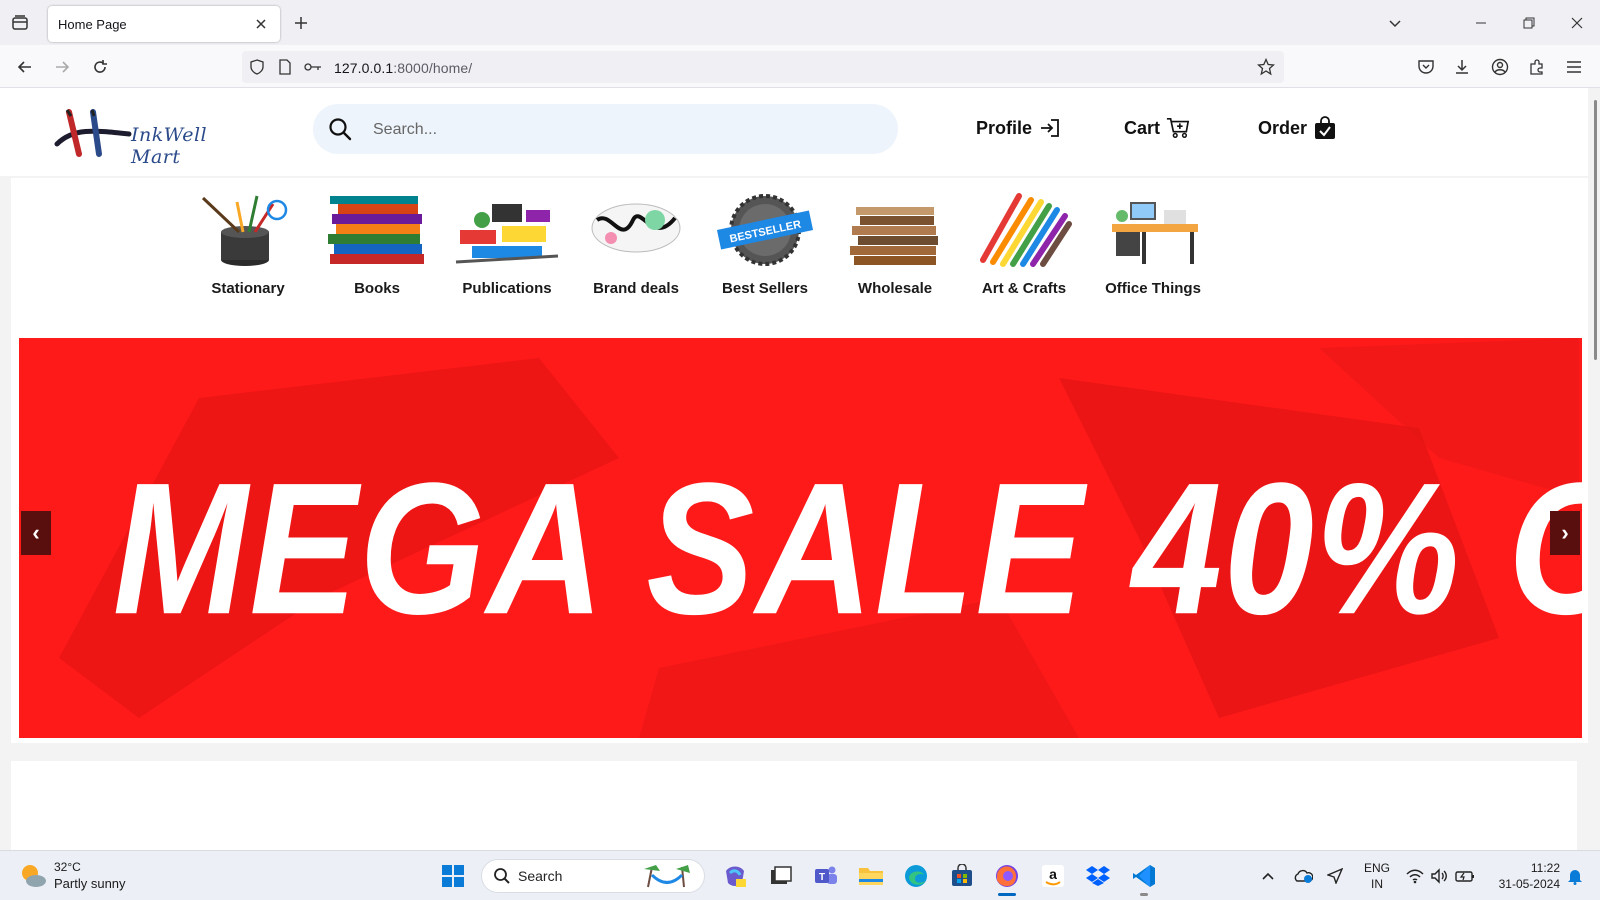 This screenshot has height=900, width=1600. Describe the element at coordinates (1545, 868) in the screenshot. I see `clock-time: 11:22` at that location.